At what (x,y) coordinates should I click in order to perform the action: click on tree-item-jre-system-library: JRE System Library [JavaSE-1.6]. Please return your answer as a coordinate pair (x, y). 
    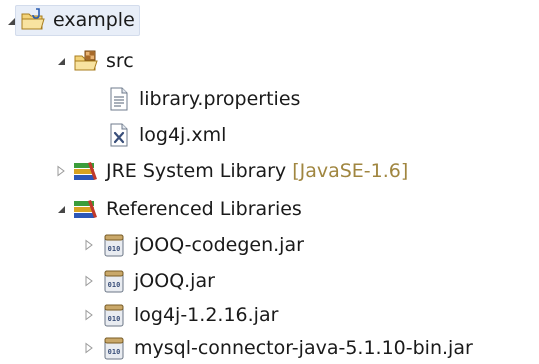
    Looking at the image, I should click on (230, 170).